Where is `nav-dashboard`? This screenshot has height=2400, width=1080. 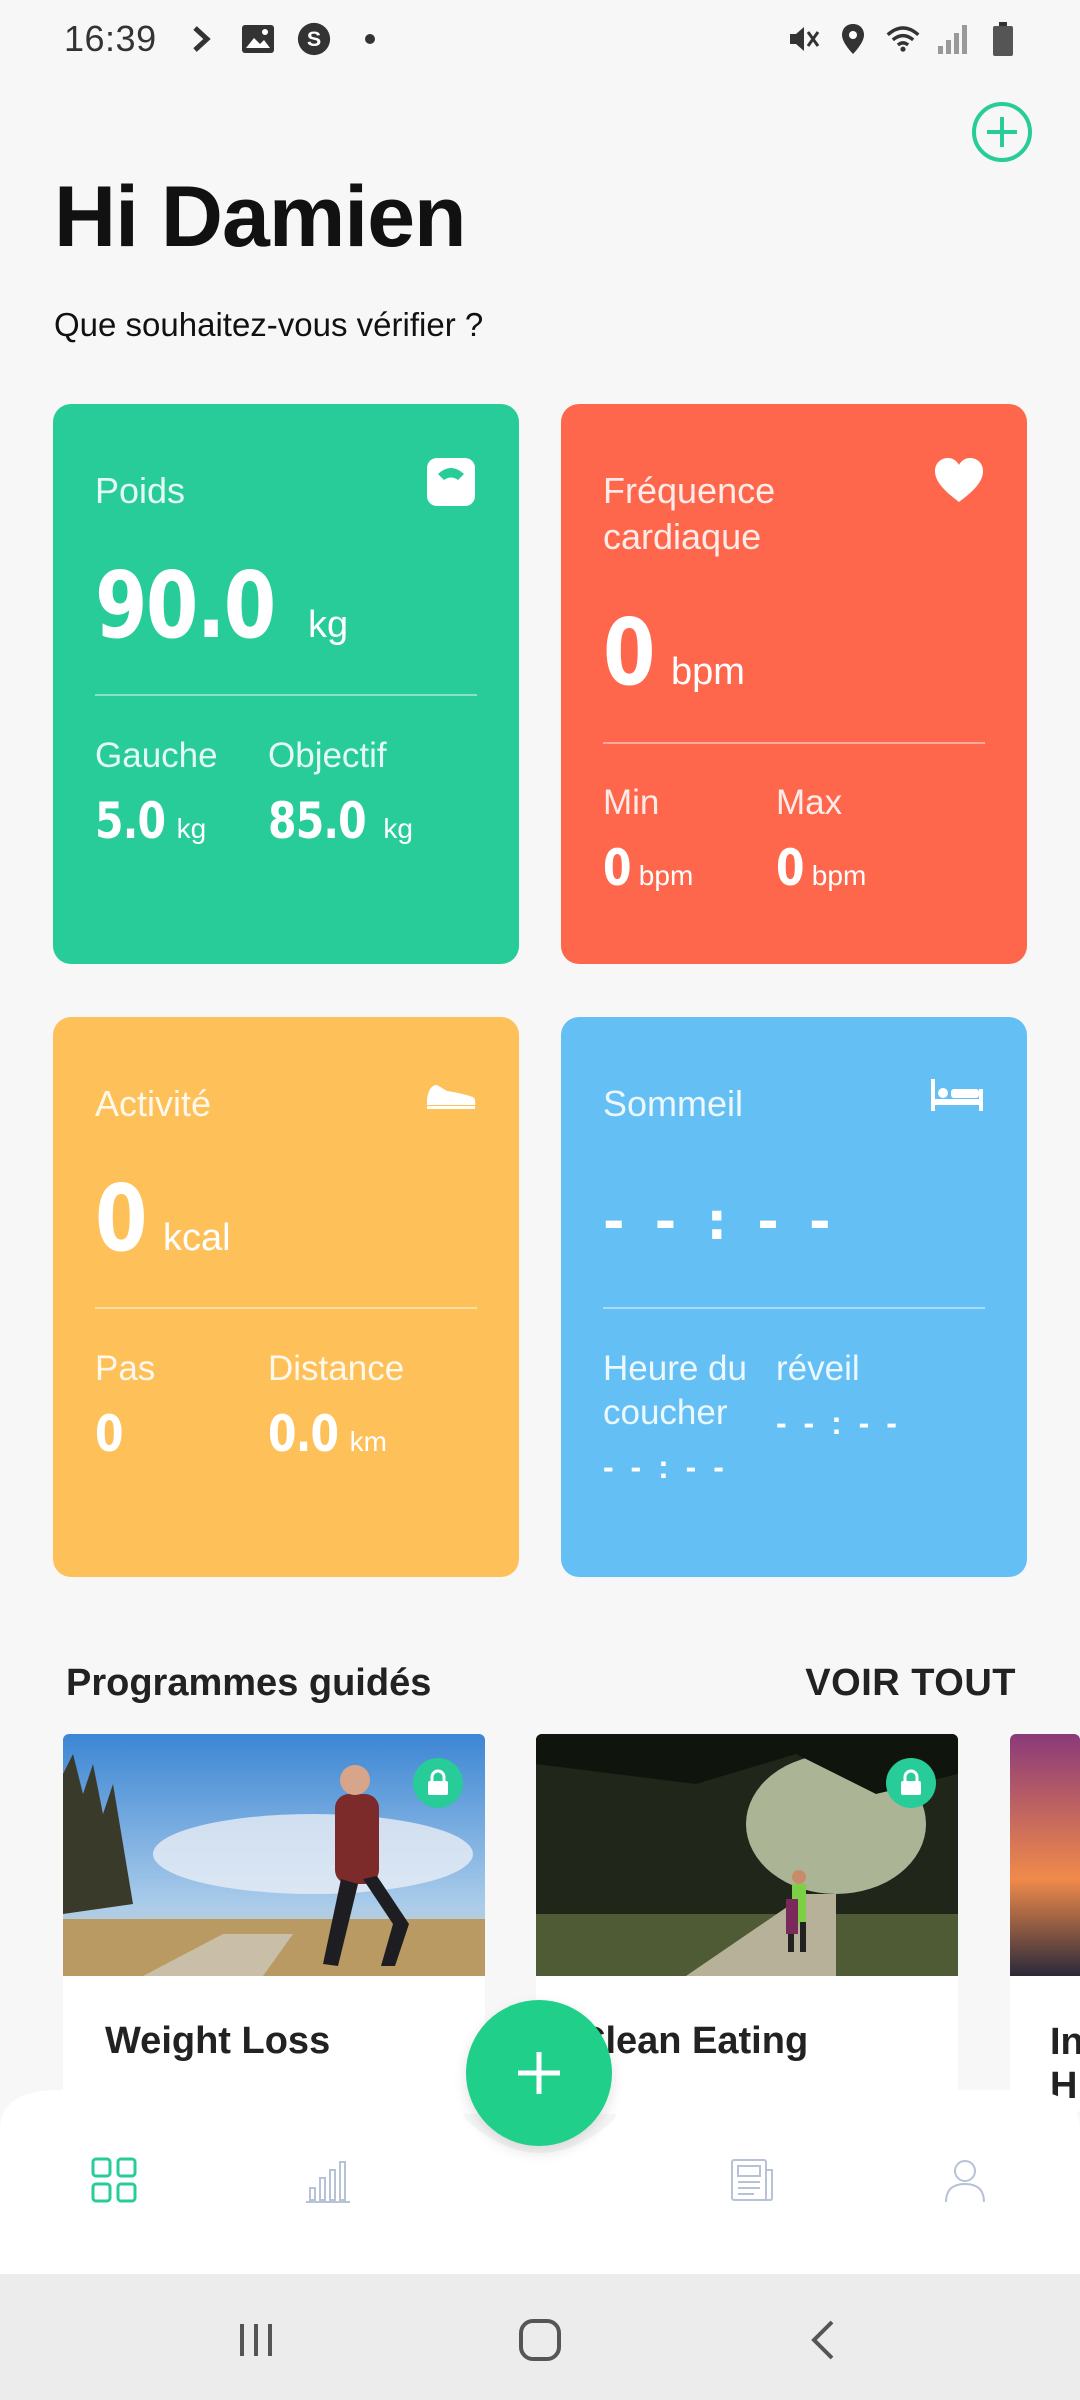
nav-dashboard is located at coordinates (114, 2180).